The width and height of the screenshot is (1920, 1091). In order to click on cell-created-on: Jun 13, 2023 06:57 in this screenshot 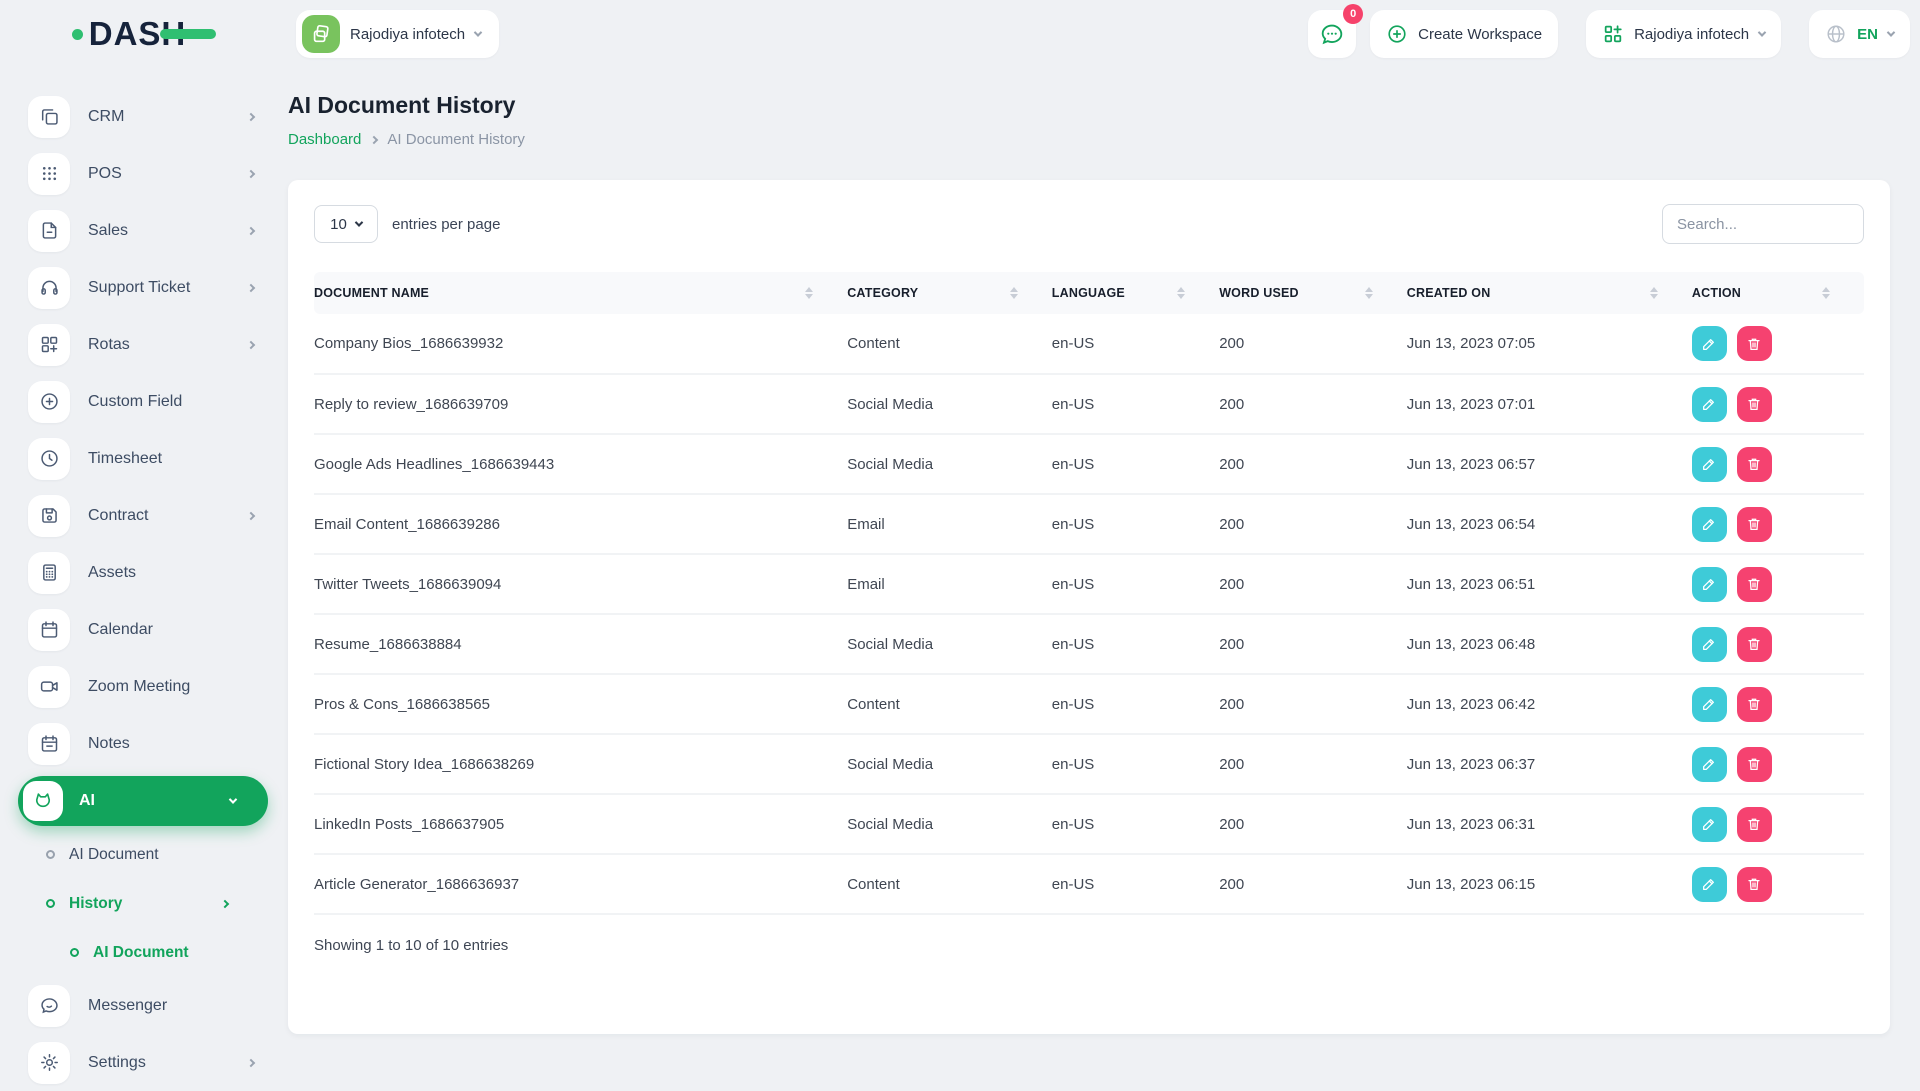, I will do `click(1549, 464)`.